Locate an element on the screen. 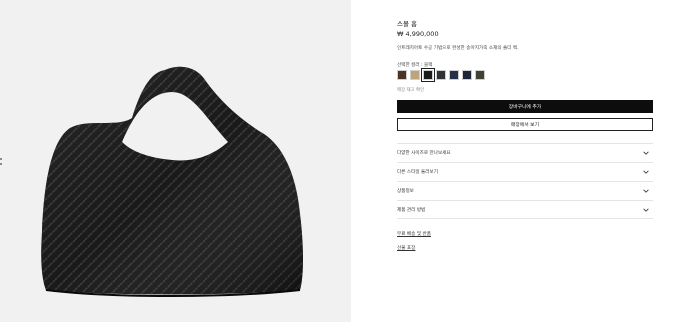 The height and width of the screenshot is (322, 700). color-swatch-deep-navy is located at coordinates (467, 75).